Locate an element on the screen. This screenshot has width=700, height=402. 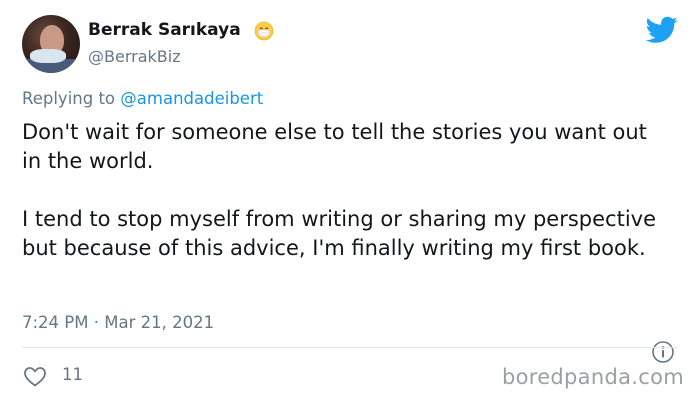
divider is located at coordinates (350, 347).